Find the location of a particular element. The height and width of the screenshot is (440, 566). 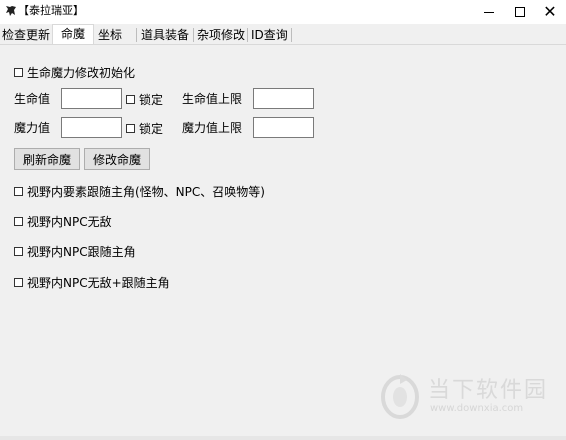

option-npc-invincible-follow-row: 视野内NPC无敌+跟随主角 is located at coordinates (92, 282).